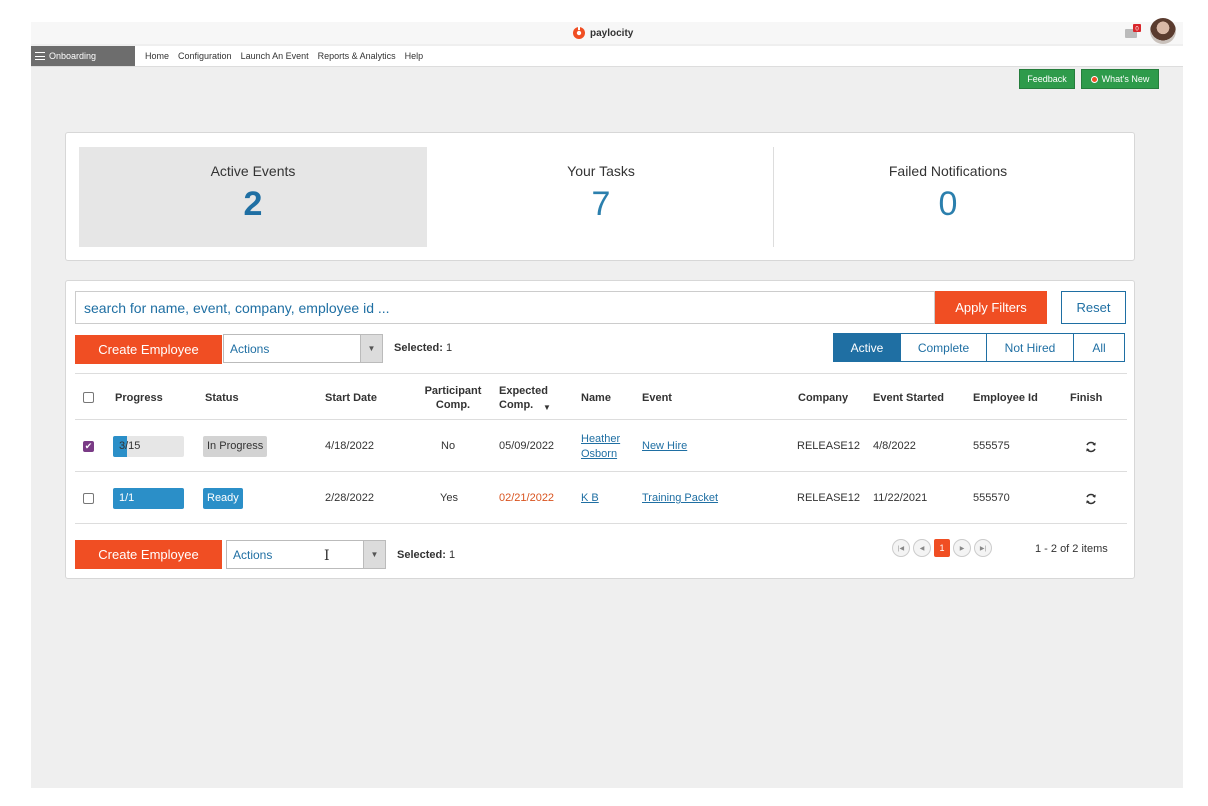 The image size is (1208, 806). Describe the element at coordinates (601, 438) in the screenshot. I see `name-first: Heather` at that location.